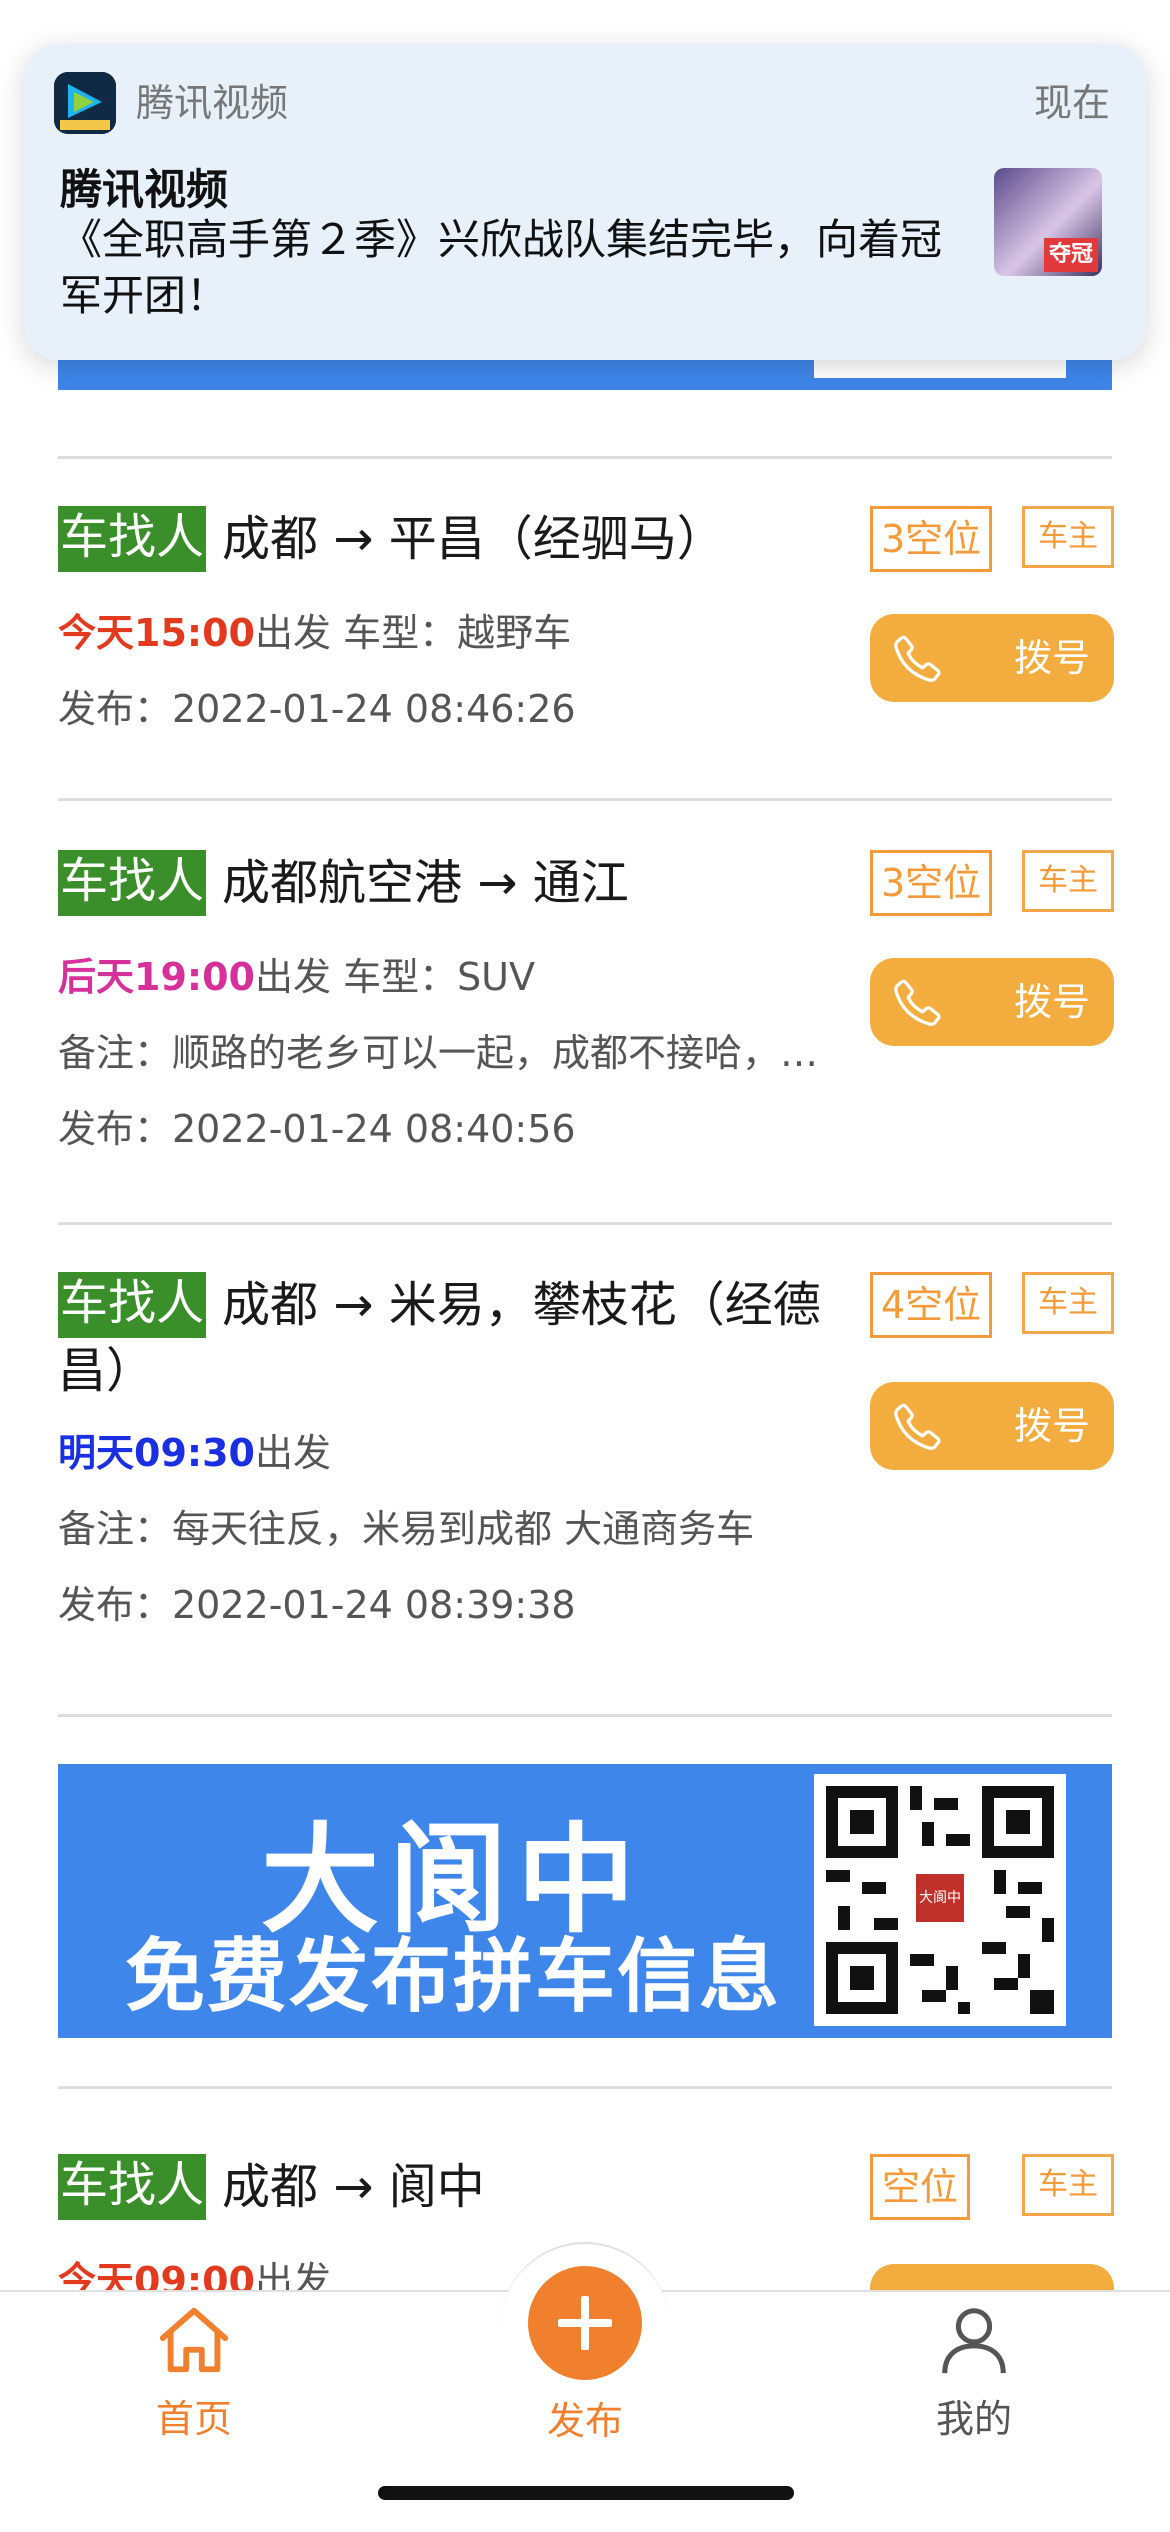  I want to click on notification-title: 腾讯视频, so click(144, 189).